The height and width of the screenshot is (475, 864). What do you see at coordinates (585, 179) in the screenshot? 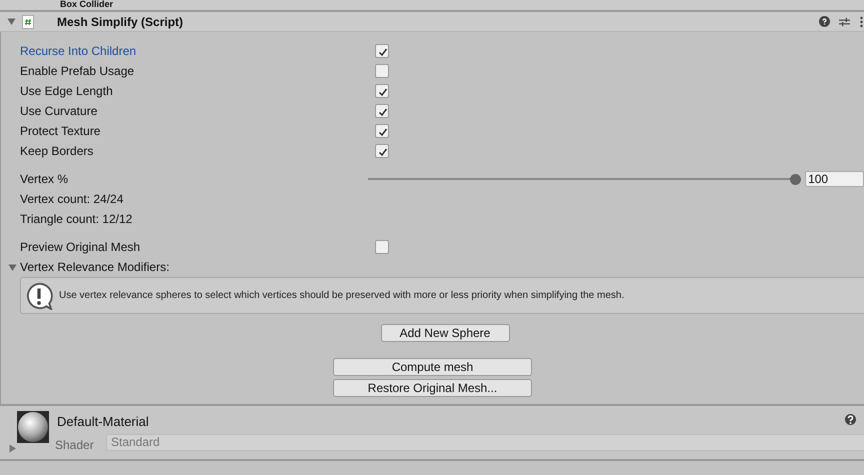
I see `slider-track` at bounding box center [585, 179].